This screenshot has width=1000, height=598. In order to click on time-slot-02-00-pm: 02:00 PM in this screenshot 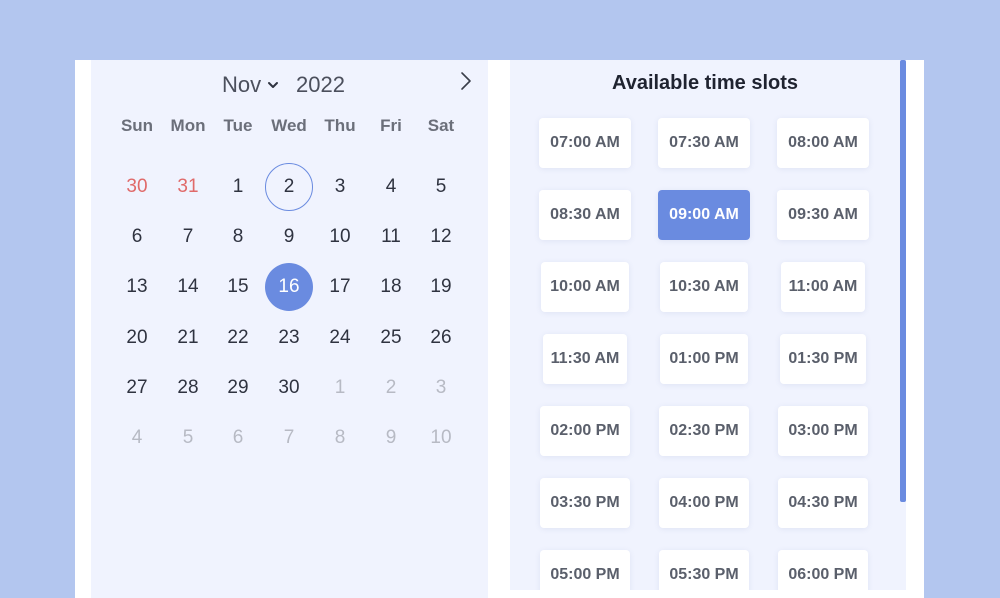, I will do `click(585, 431)`.